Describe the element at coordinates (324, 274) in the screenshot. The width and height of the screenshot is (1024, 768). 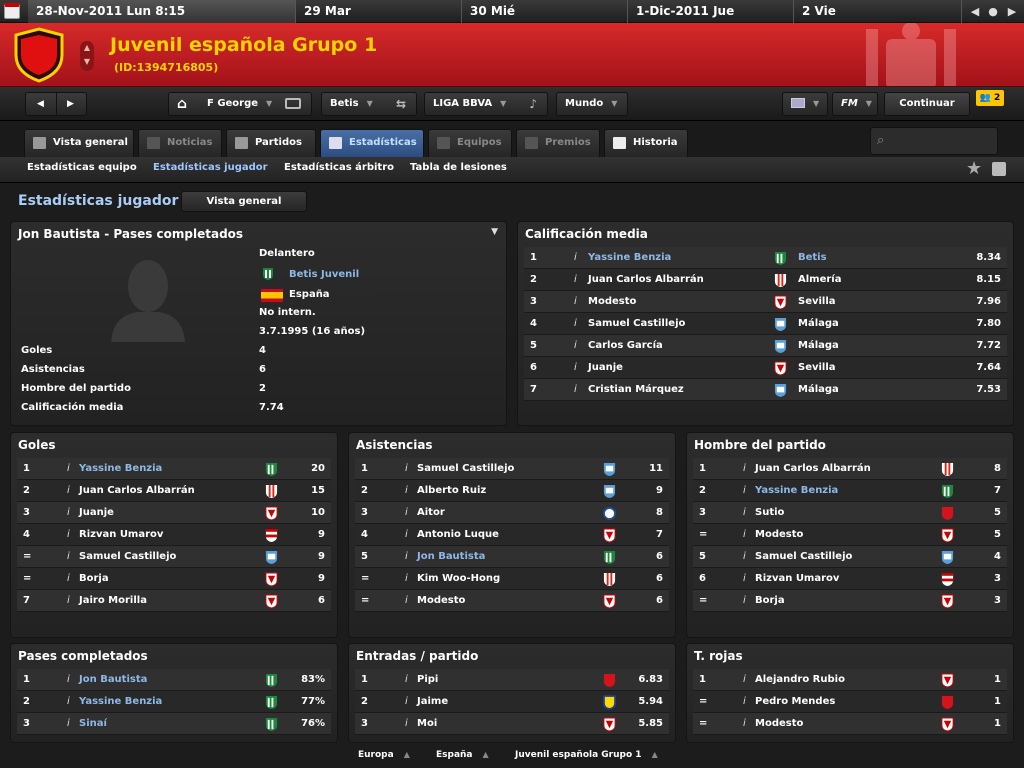
I see `player-club-link: Betis Juvenil` at that location.